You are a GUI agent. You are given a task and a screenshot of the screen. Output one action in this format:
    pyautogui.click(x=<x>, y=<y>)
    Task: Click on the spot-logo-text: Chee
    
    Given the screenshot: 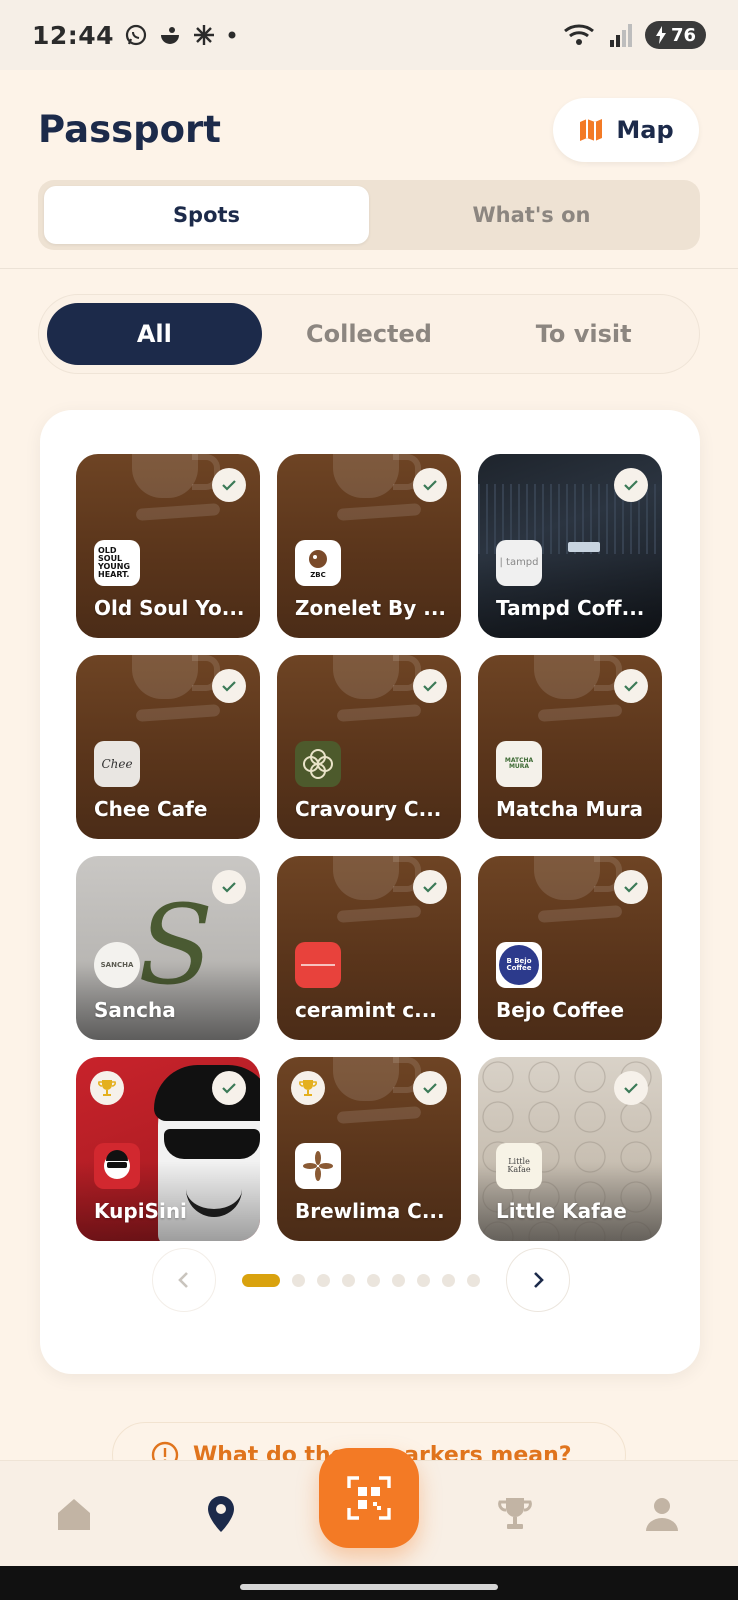 What is the action you would take?
    pyautogui.click(x=117, y=764)
    